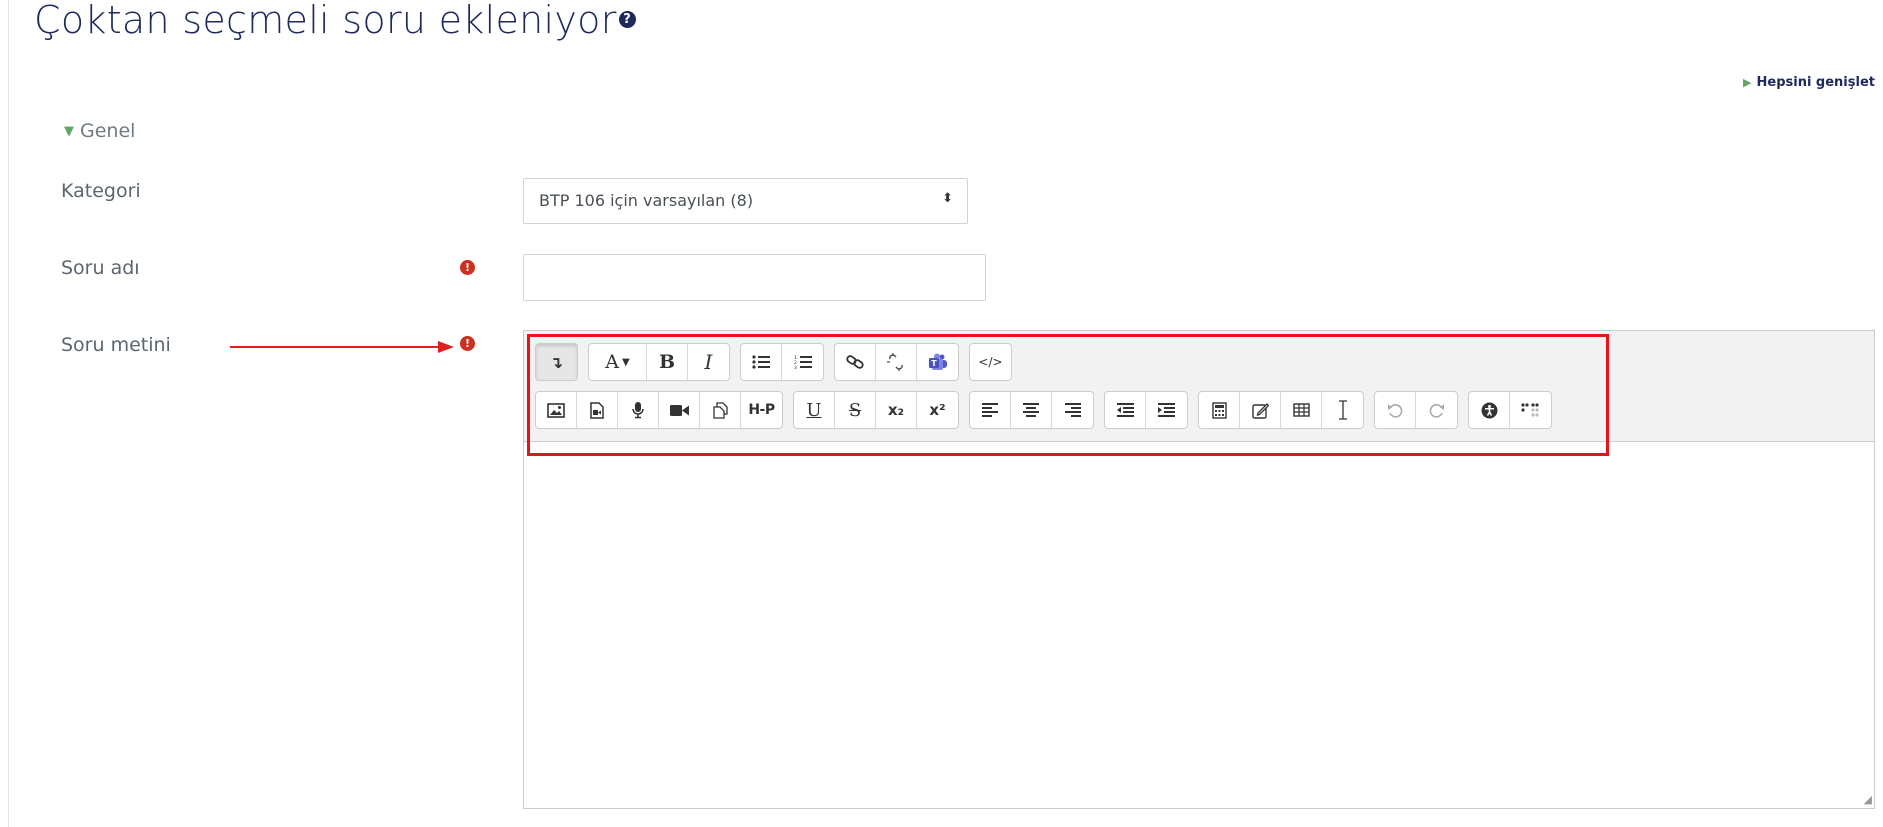  I want to click on annotation-arrow-line, so click(335, 347).